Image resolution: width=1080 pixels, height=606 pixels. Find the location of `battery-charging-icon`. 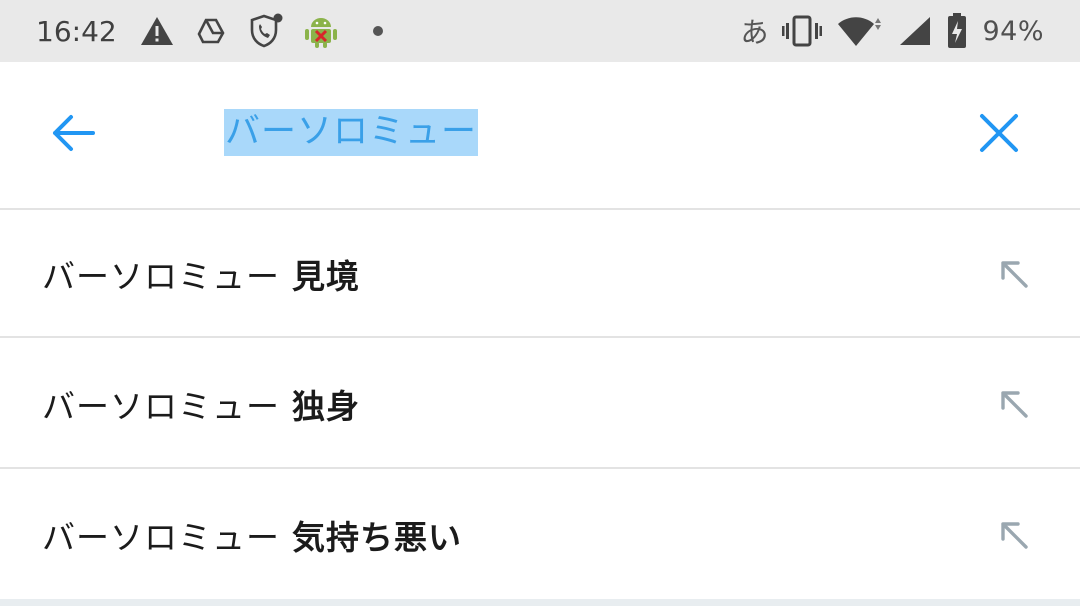

battery-charging-icon is located at coordinates (957, 31).